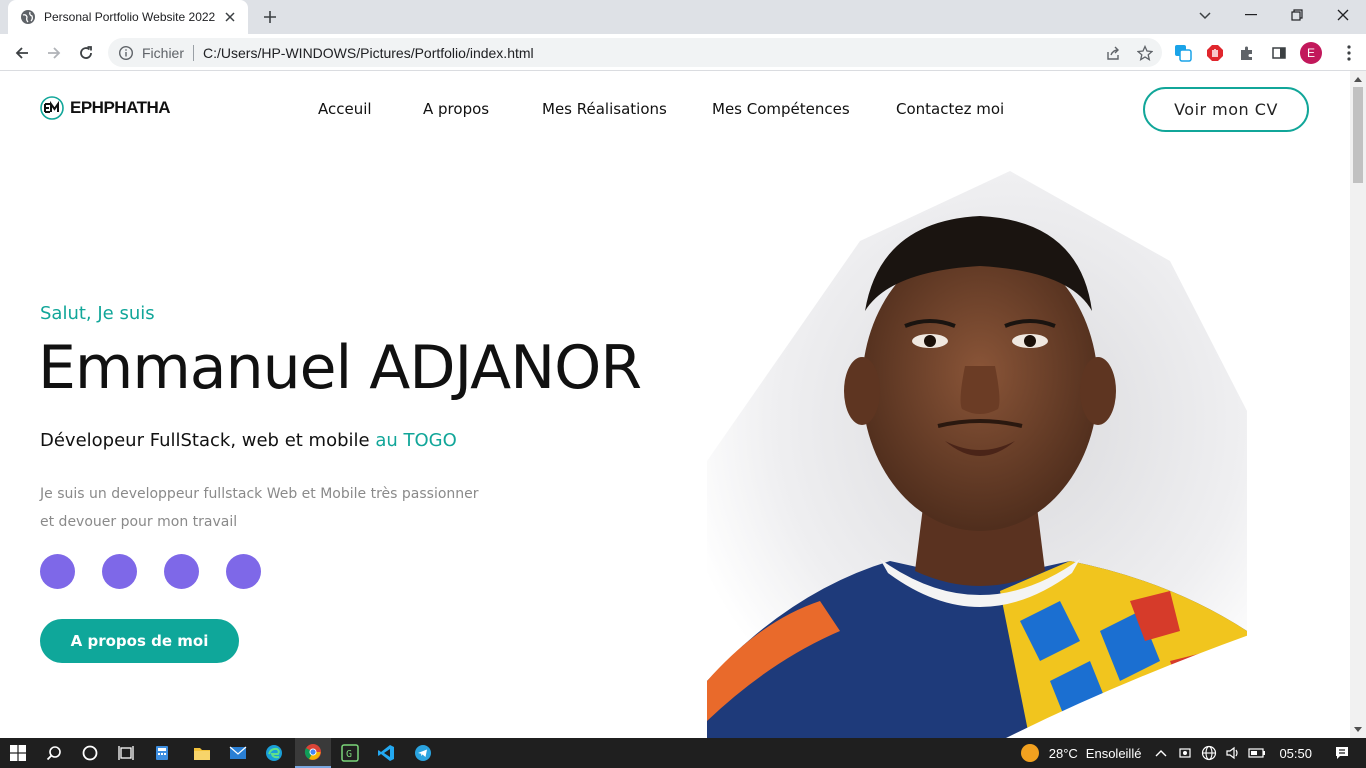 This screenshot has width=1366, height=768. I want to click on logo-text: EPHPHATHA, so click(120, 107).